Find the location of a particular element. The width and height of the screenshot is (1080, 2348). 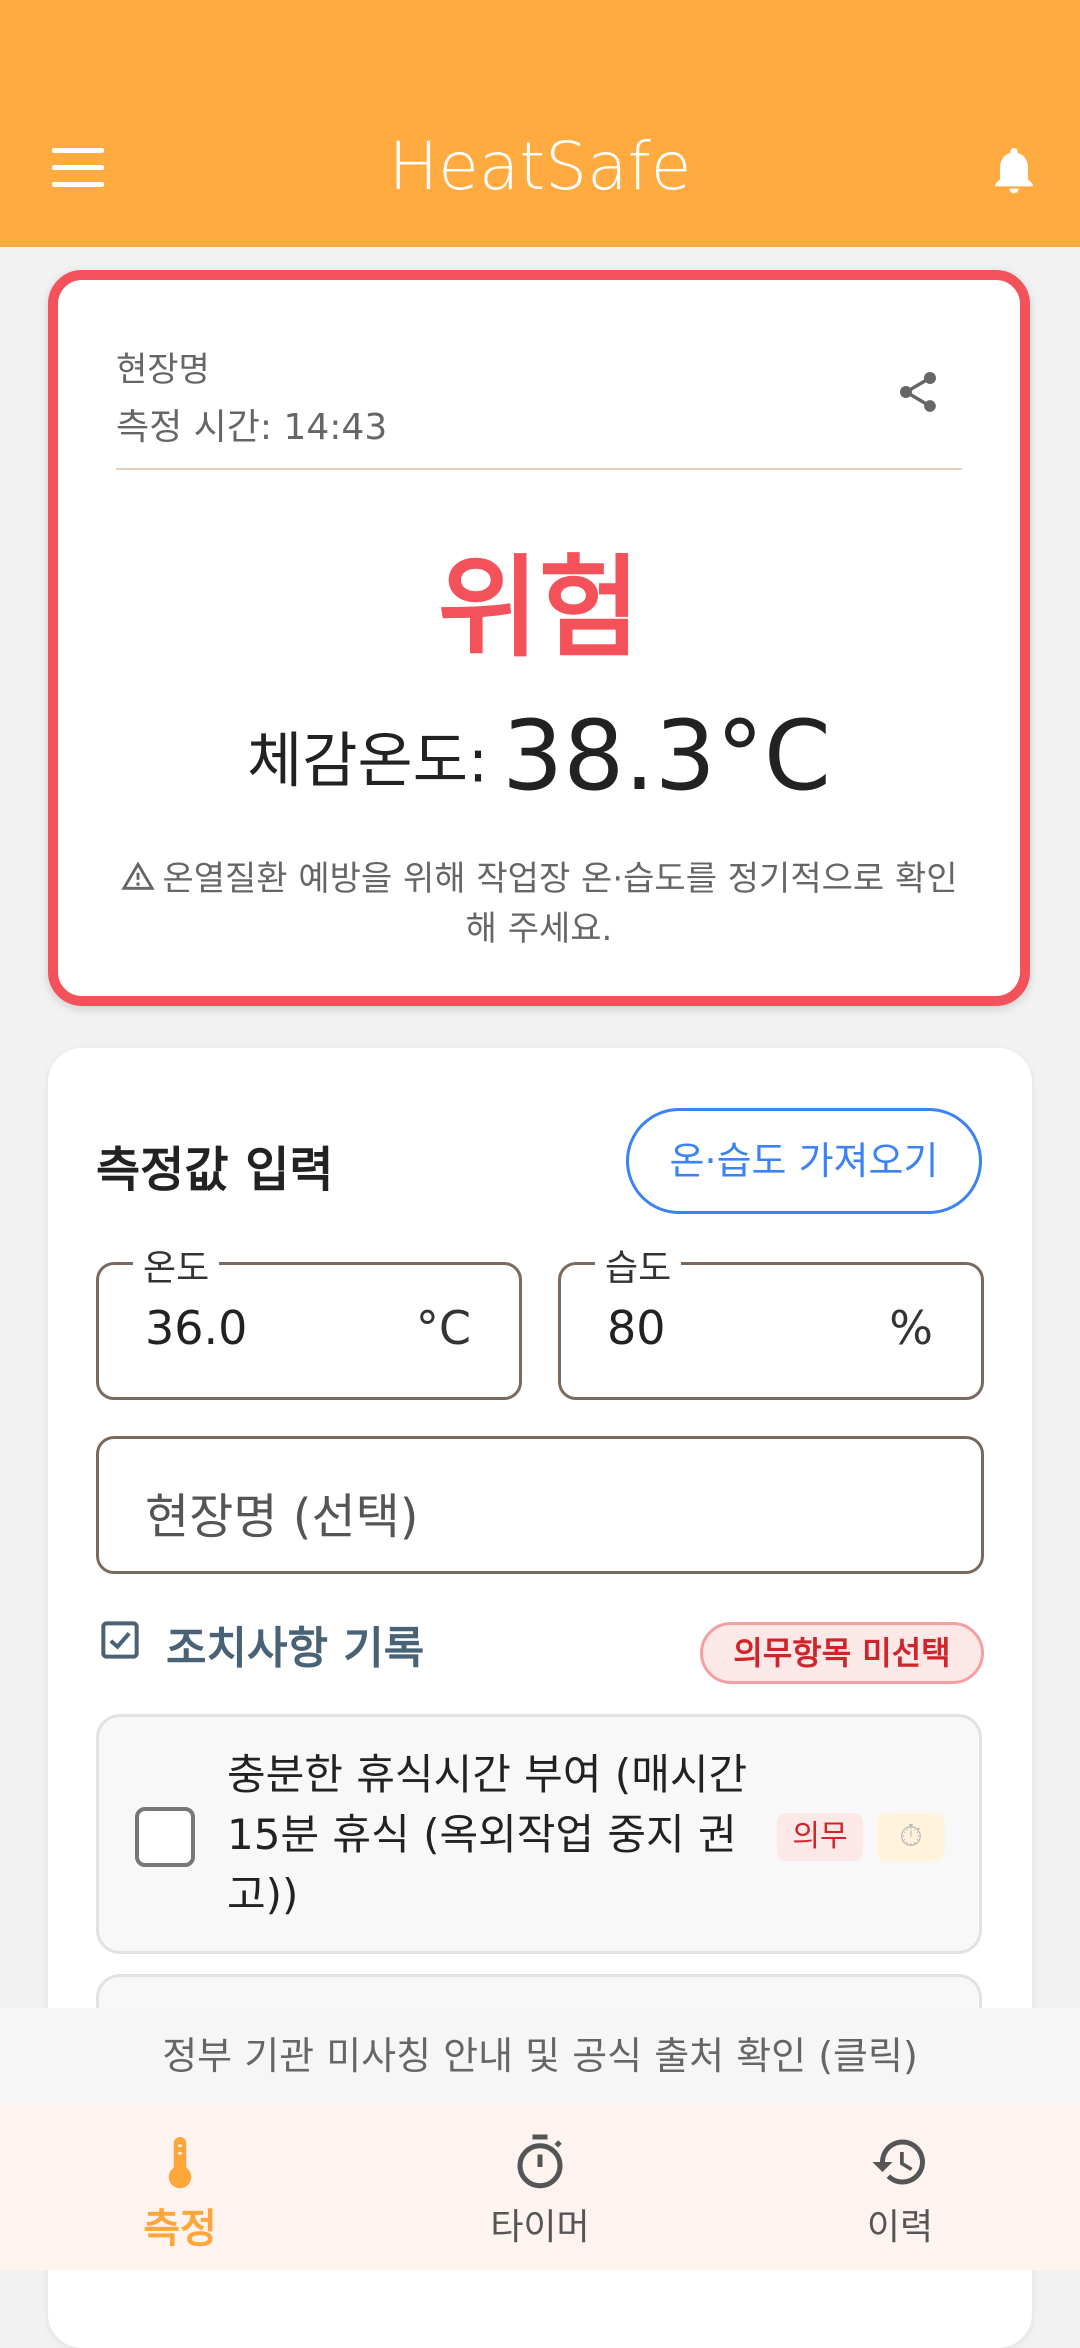

nav-measure: 측정 is located at coordinates (180, 2187).